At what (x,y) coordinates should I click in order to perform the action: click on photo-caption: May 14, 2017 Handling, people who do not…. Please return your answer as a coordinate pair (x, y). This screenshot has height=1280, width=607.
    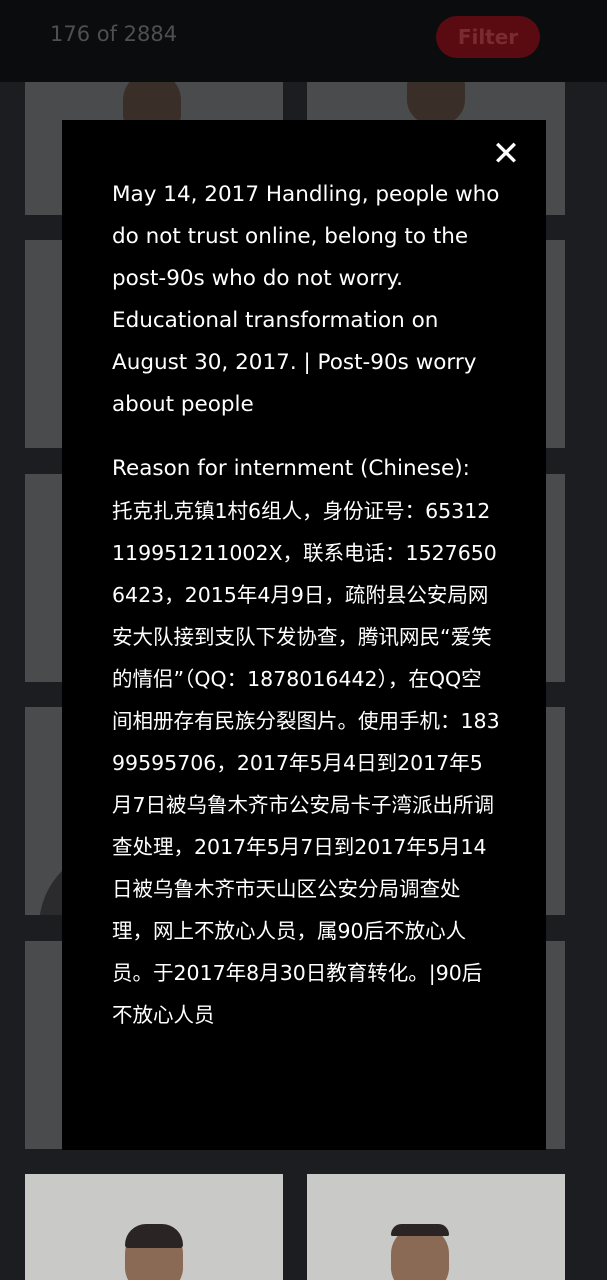
    Looking at the image, I should click on (306, 299).